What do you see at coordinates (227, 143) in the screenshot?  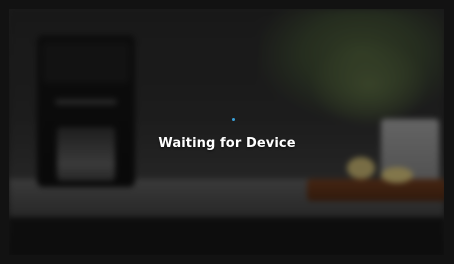 I see `status-message: Waiting for Device` at bounding box center [227, 143].